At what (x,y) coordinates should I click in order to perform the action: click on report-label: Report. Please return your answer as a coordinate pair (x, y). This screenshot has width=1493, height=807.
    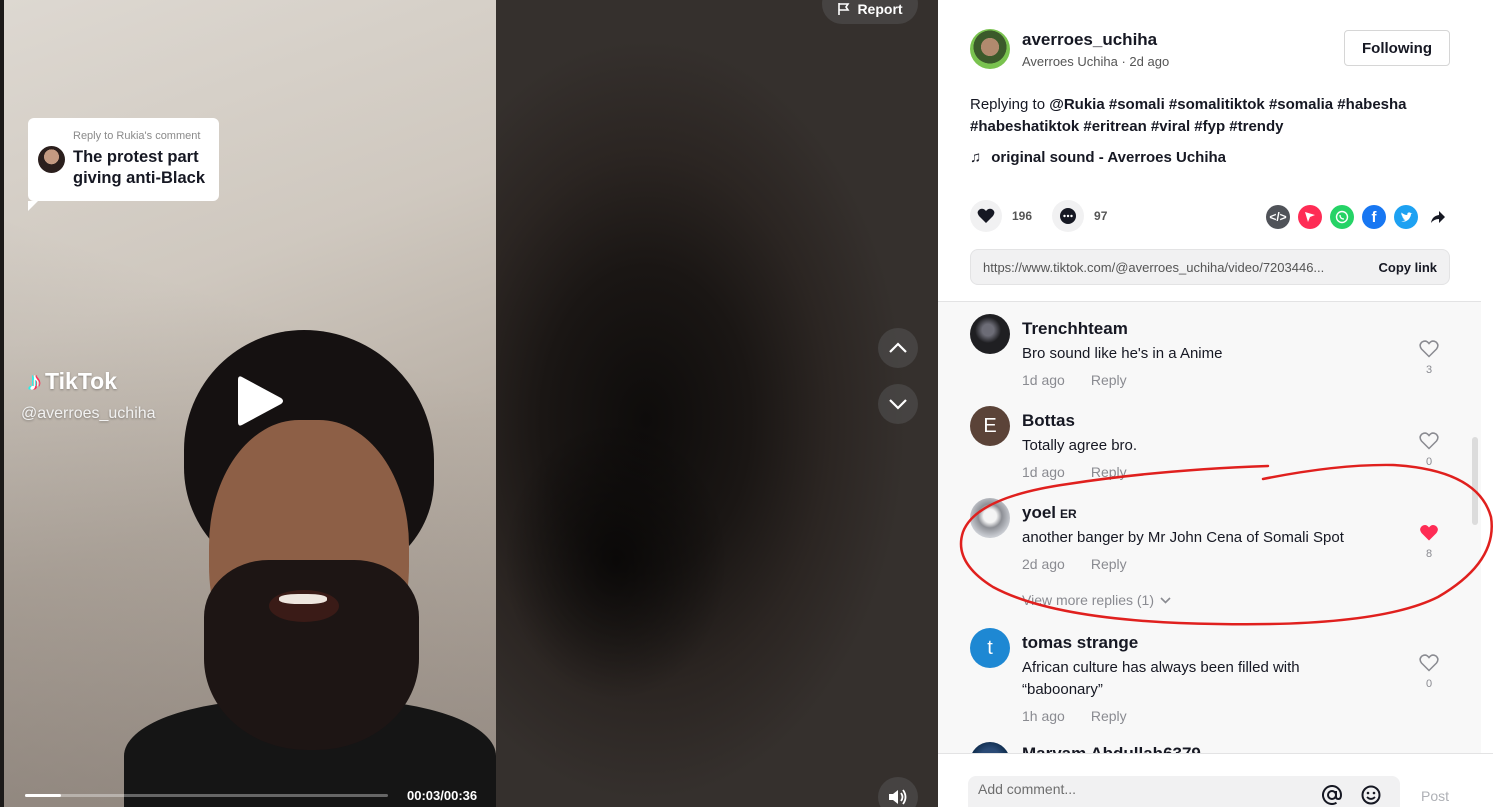
    Looking at the image, I should click on (880, 9).